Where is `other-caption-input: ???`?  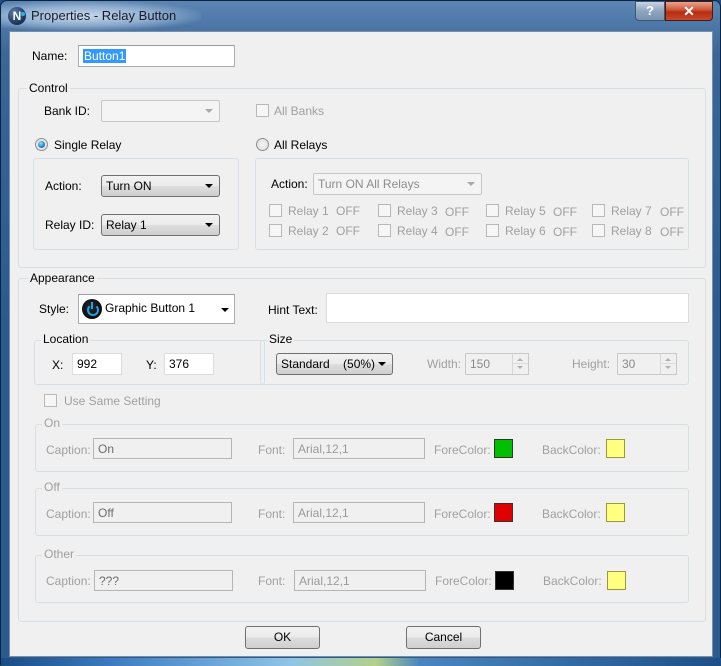 other-caption-input: ??? is located at coordinates (163, 580).